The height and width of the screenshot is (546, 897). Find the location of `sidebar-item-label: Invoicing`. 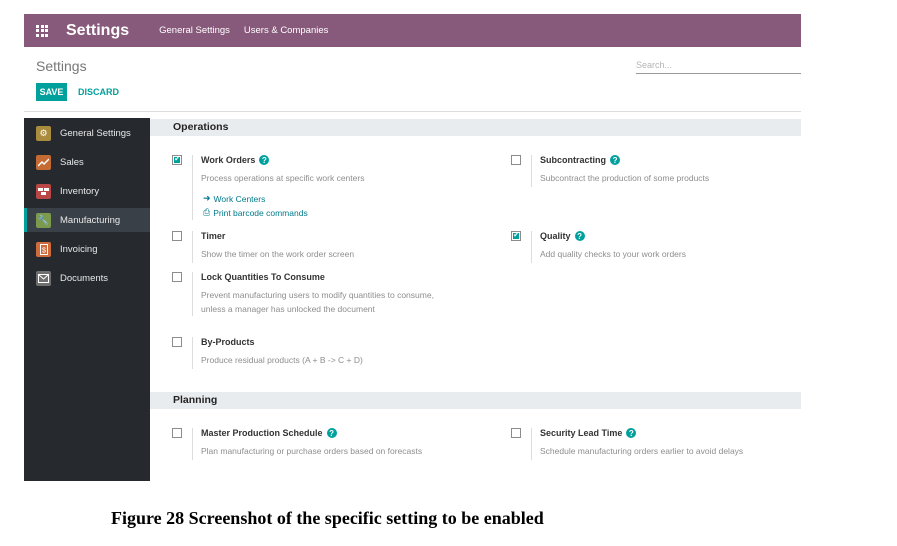

sidebar-item-label: Invoicing is located at coordinates (79, 249).